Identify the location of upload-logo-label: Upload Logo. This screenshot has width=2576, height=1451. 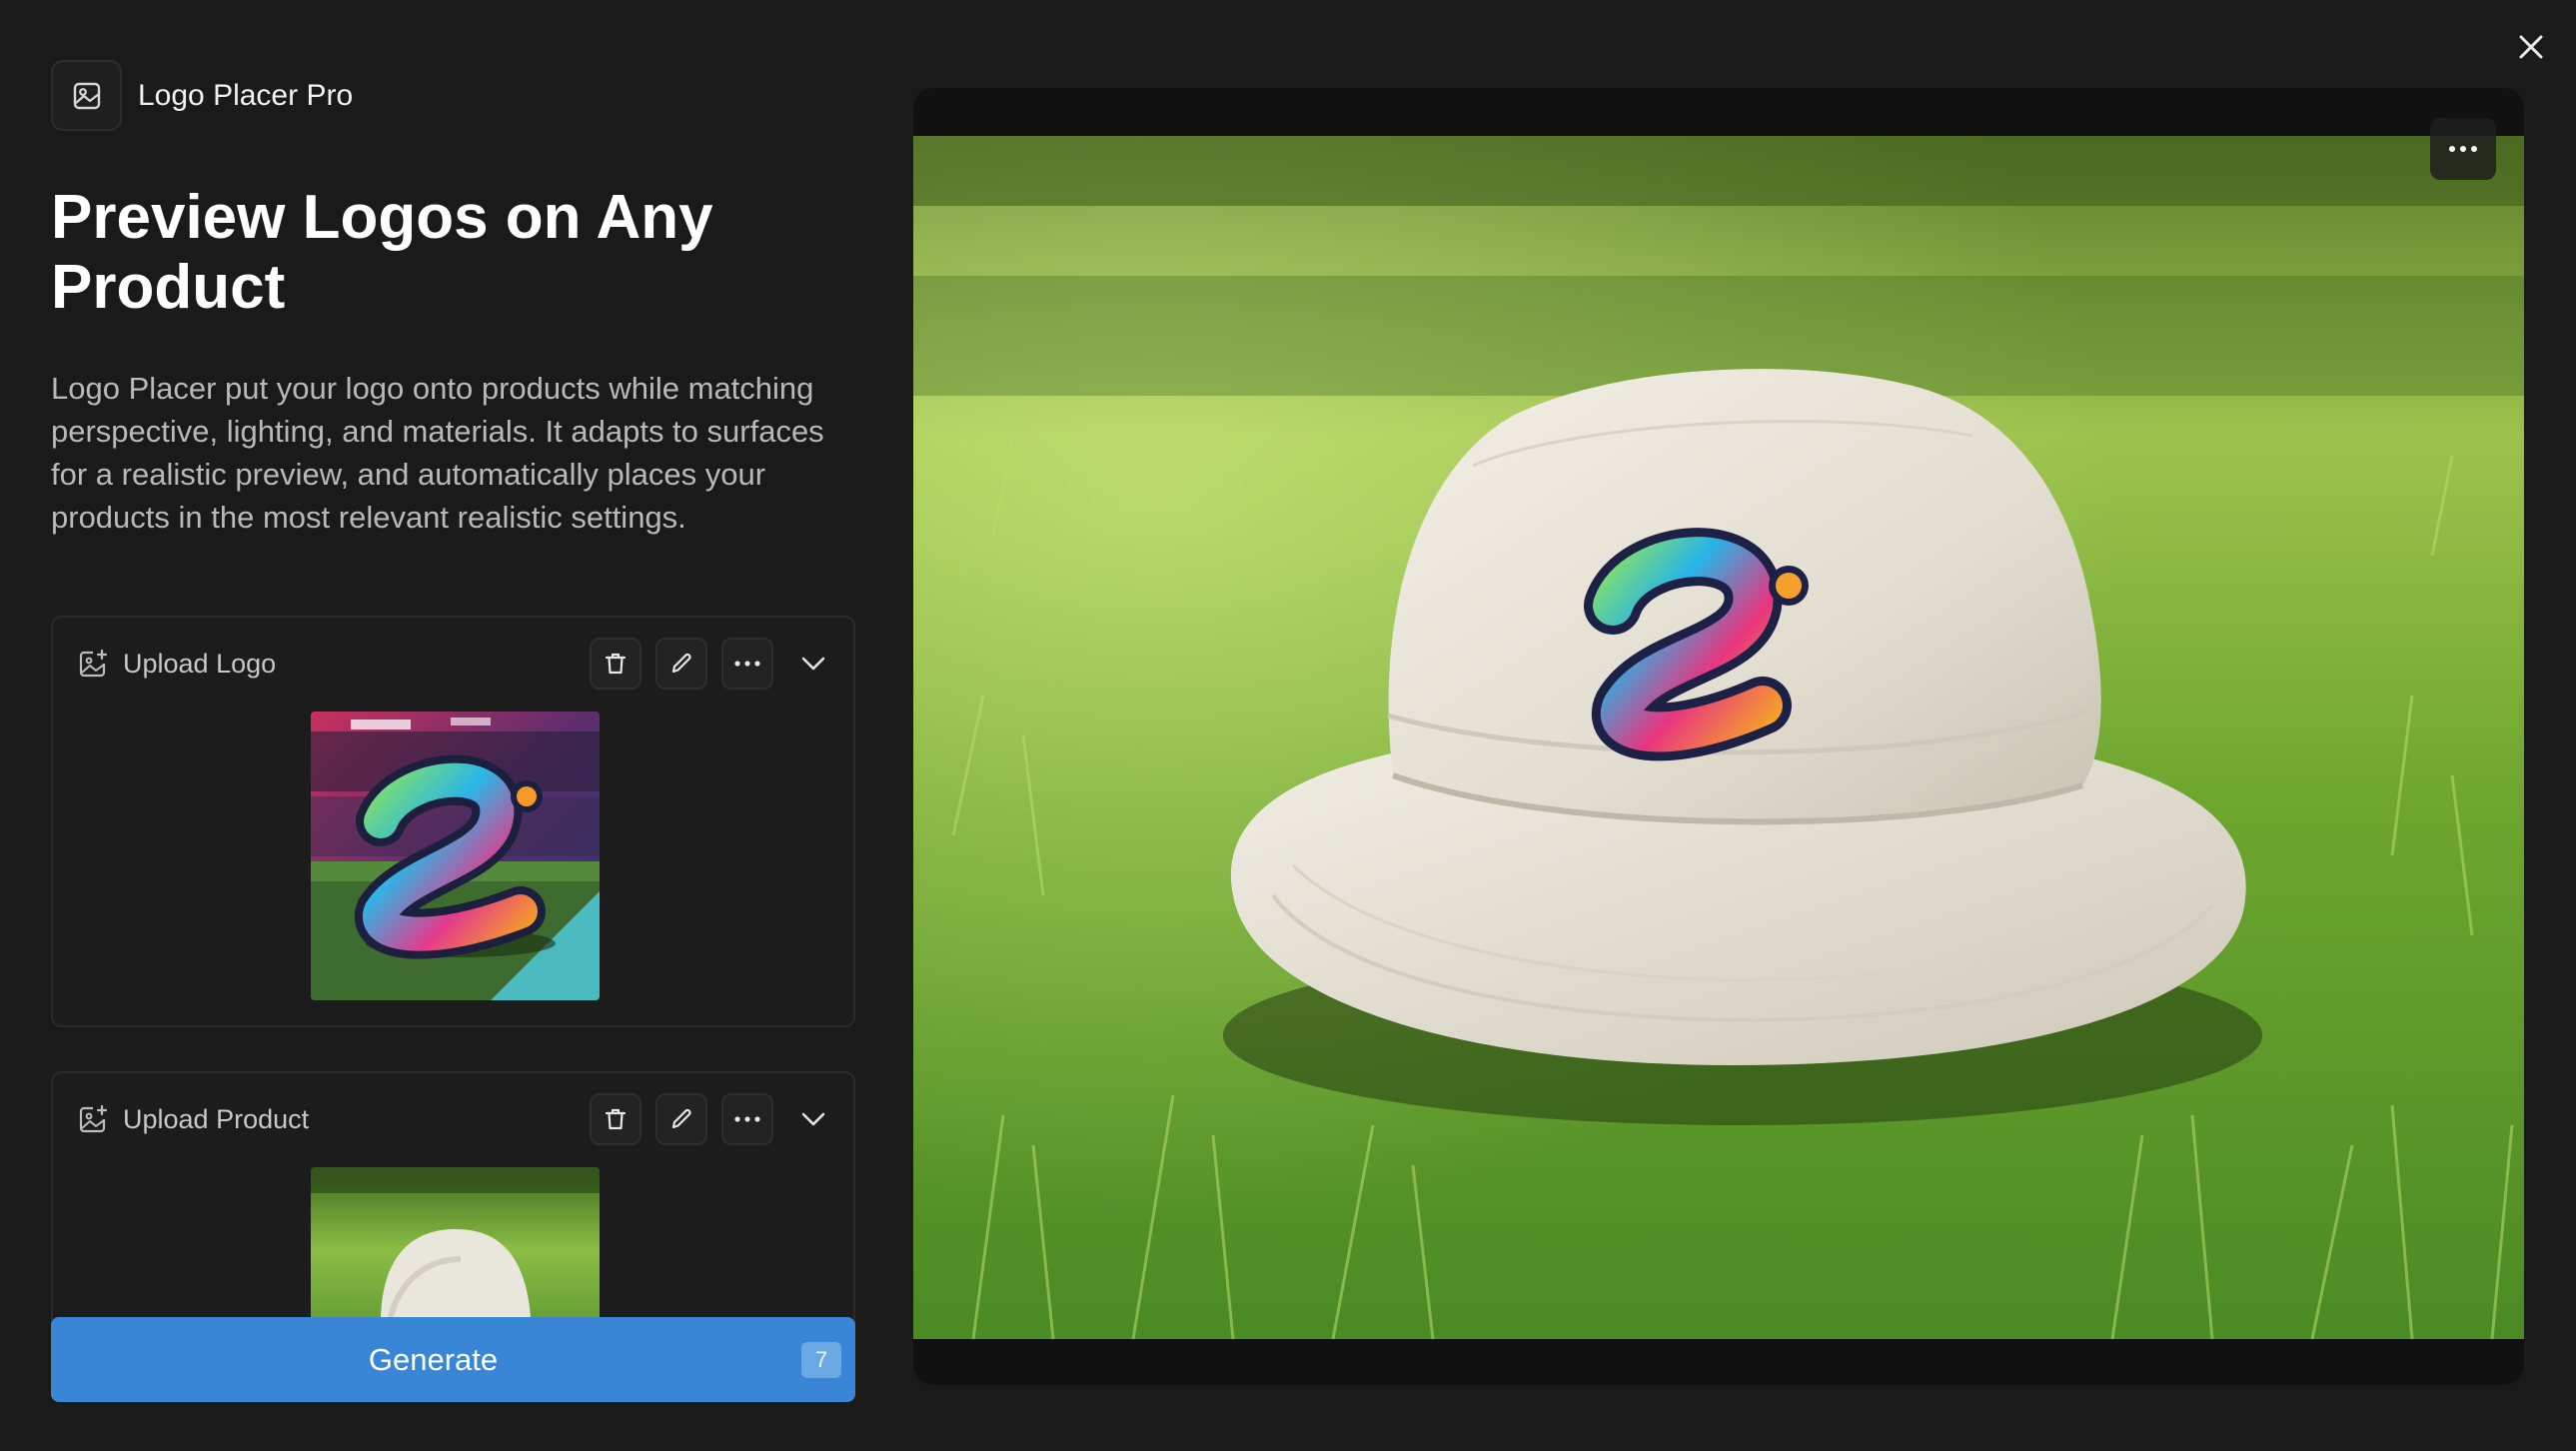
(200, 663).